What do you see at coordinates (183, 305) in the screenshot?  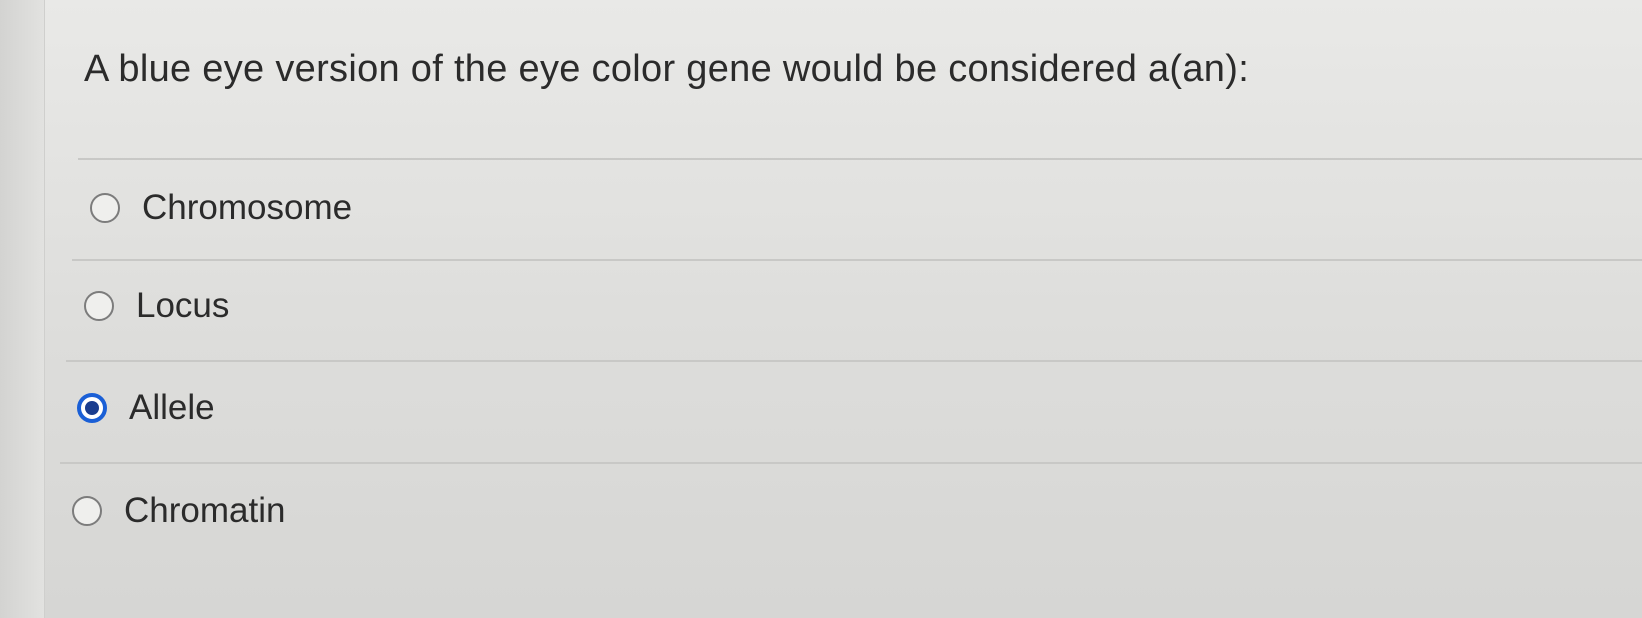 I see `option-label: Locus` at bounding box center [183, 305].